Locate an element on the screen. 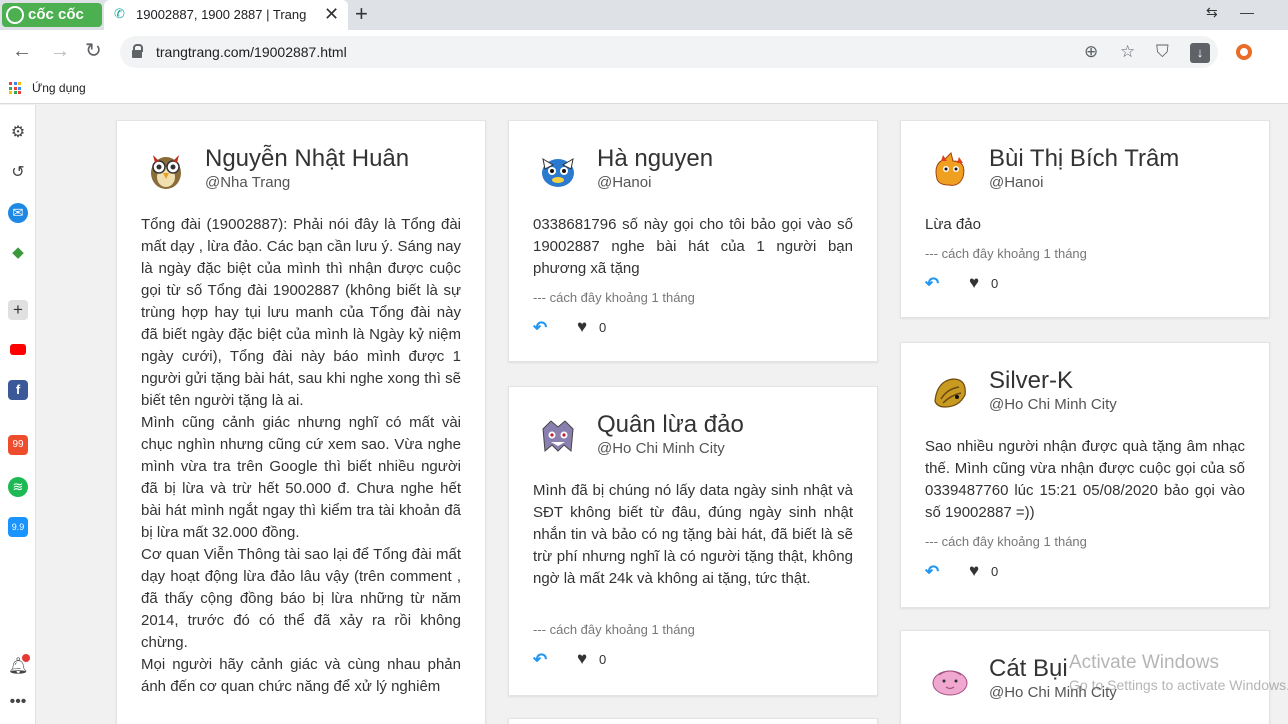 This screenshot has height=724, width=1288. window-minimize-icon: — is located at coordinates (1247, 12).